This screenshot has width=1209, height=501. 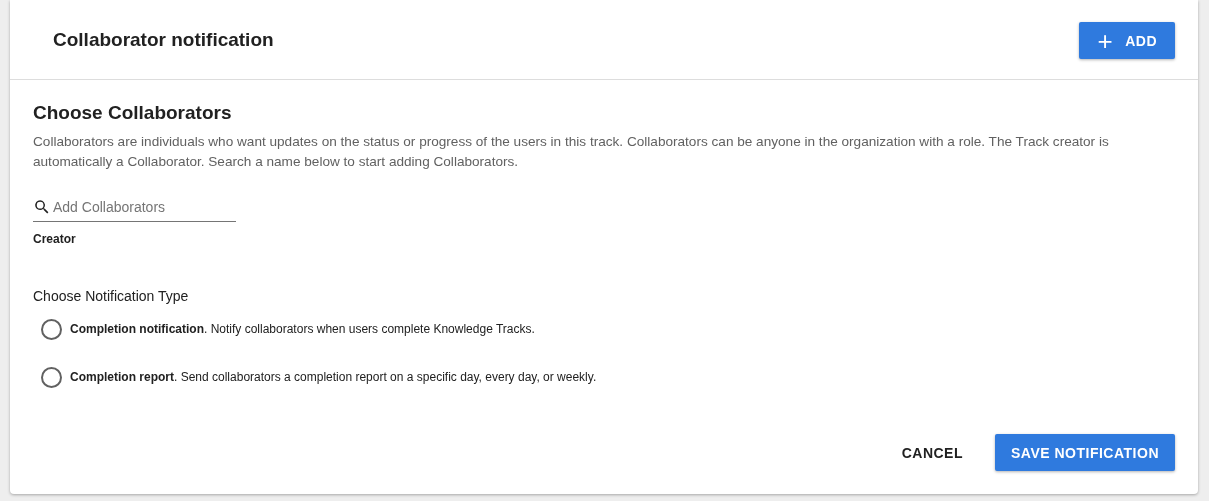 I want to click on description-text: Collaborators are individuals who want updates on the status or progress of the users in this track. Collaborators can be anyone in the organization with a role. The Track creator is automatically a Collaborator. Search a name below to start adding Collaborators., so click(x=571, y=152).